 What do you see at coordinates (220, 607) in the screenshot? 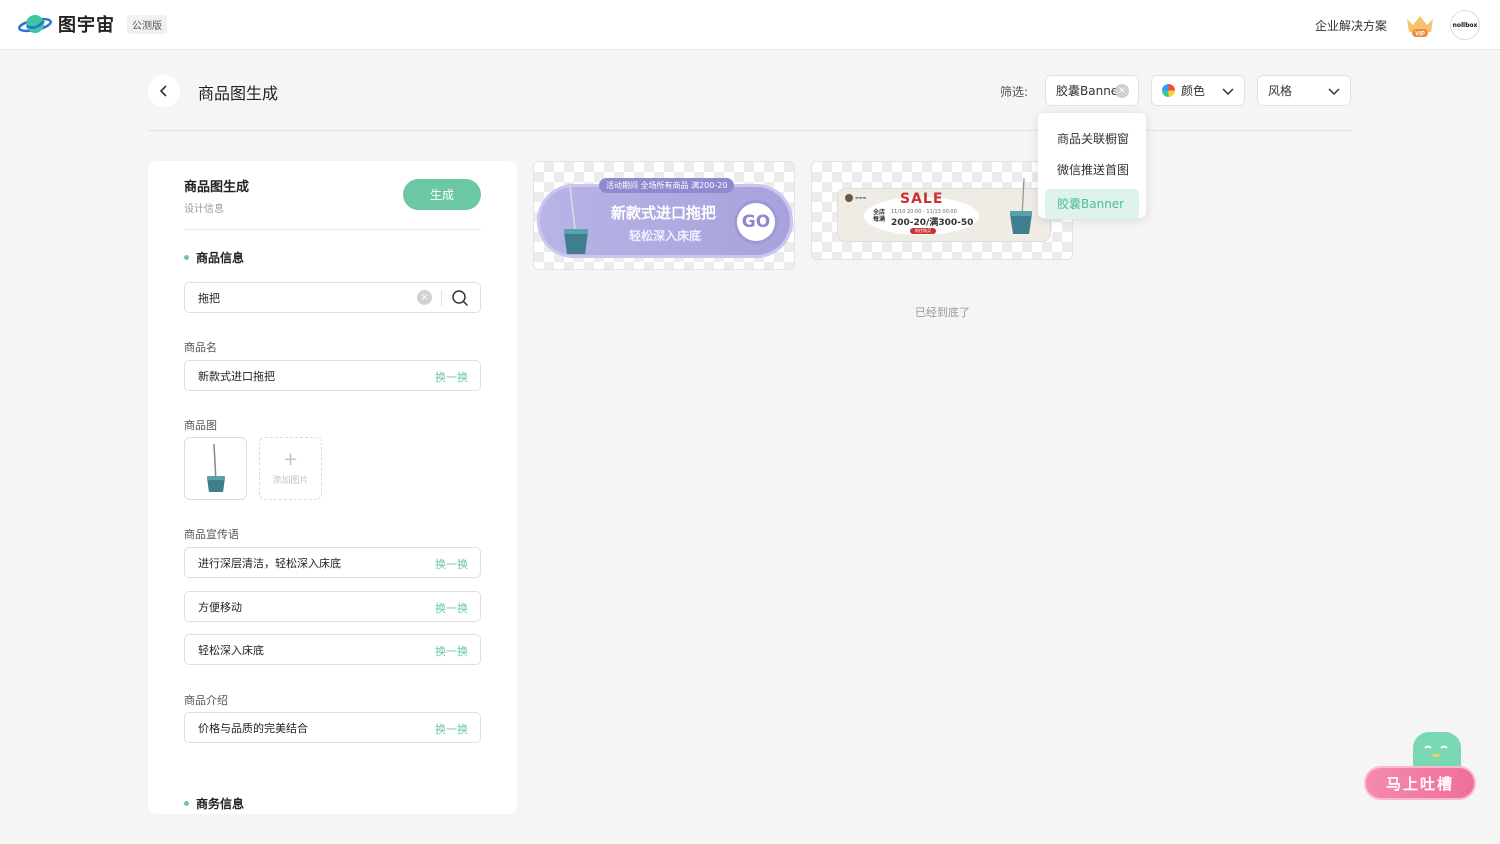
I see `slogan-value: 方便移动` at bounding box center [220, 607].